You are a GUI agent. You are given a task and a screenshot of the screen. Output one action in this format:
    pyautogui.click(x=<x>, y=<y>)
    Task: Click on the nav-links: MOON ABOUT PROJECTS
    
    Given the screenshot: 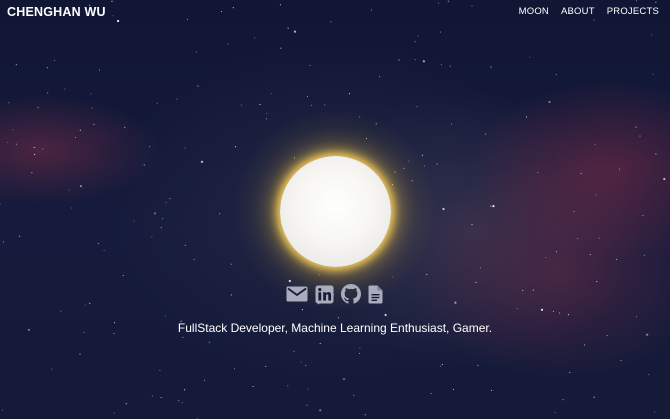 What is the action you would take?
    pyautogui.click(x=589, y=11)
    